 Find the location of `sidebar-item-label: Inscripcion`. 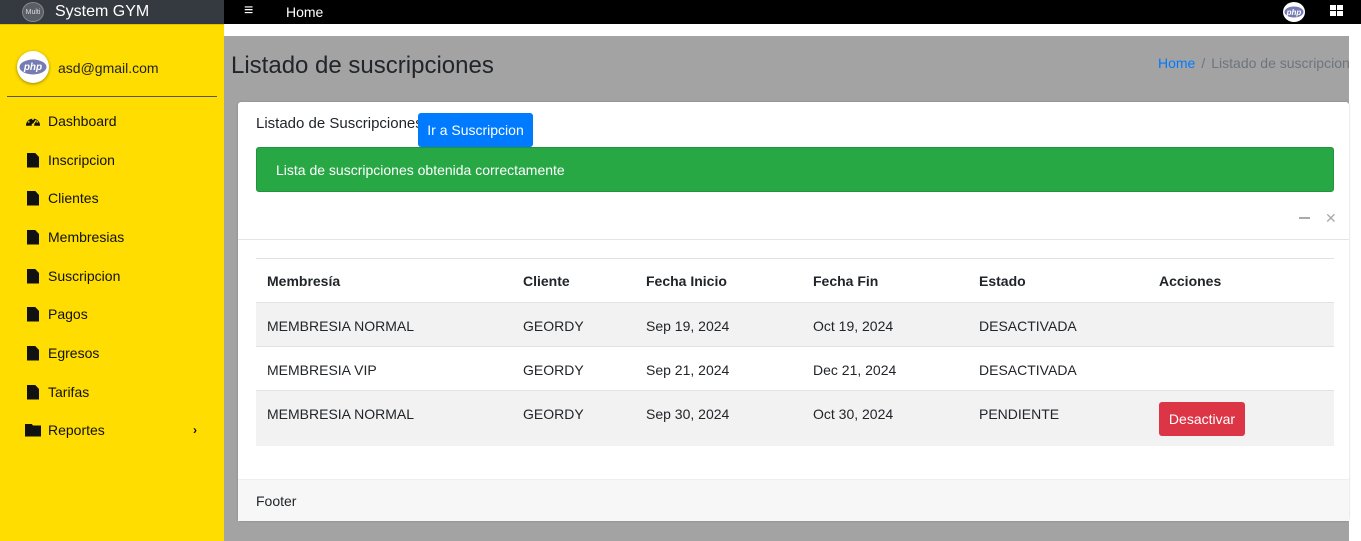

sidebar-item-label: Inscripcion is located at coordinates (81, 160).